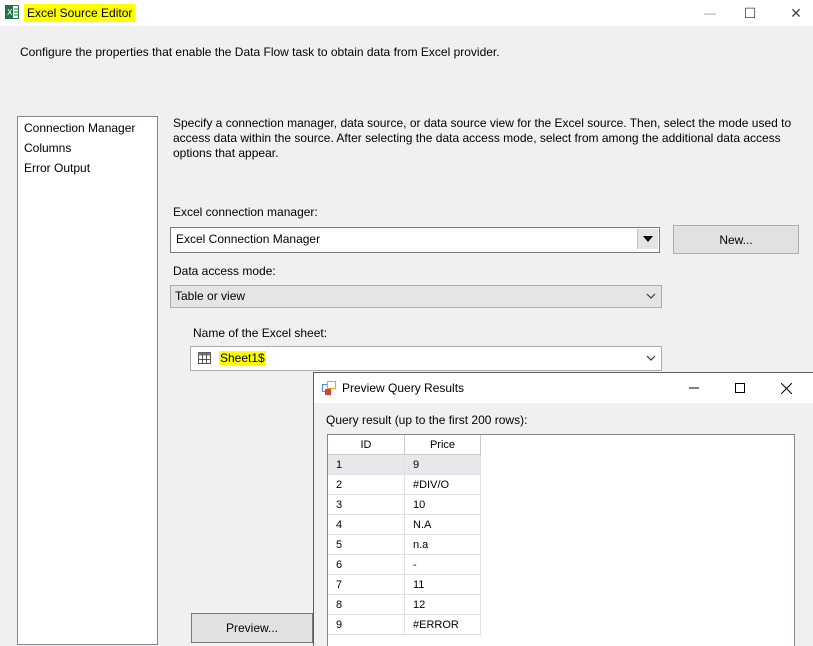 Image resolution: width=813 pixels, height=646 pixels. I want to click on maximize-button: ☐, so click(750, 13).